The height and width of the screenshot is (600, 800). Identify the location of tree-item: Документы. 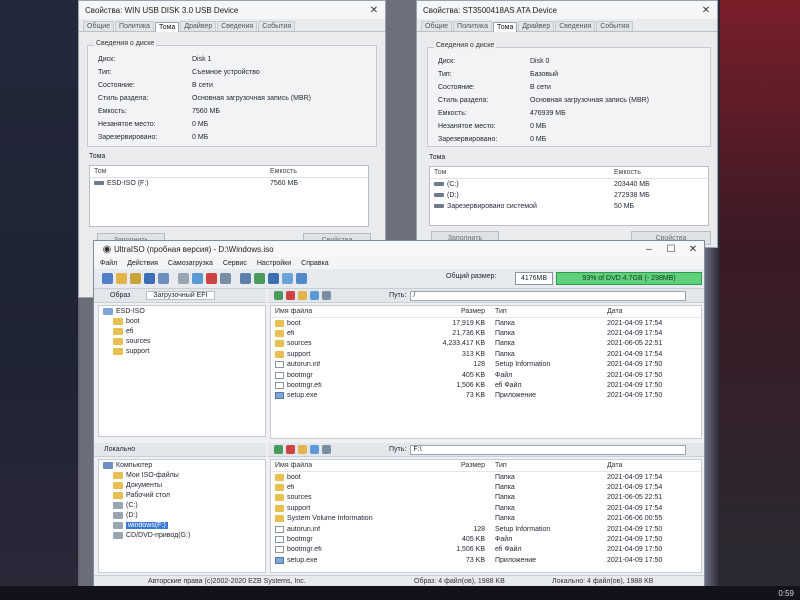
(182, 485).